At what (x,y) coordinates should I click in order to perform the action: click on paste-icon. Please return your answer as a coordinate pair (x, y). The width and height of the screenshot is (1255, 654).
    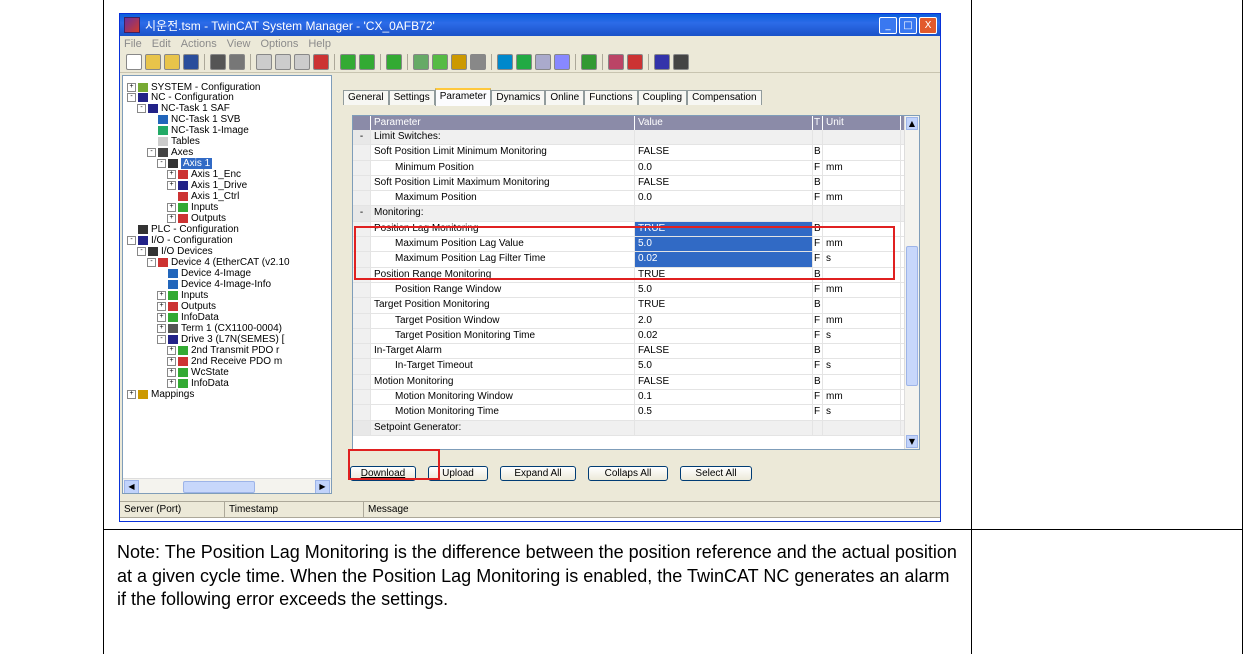
    Looking at the image, I should click on (302, 62).